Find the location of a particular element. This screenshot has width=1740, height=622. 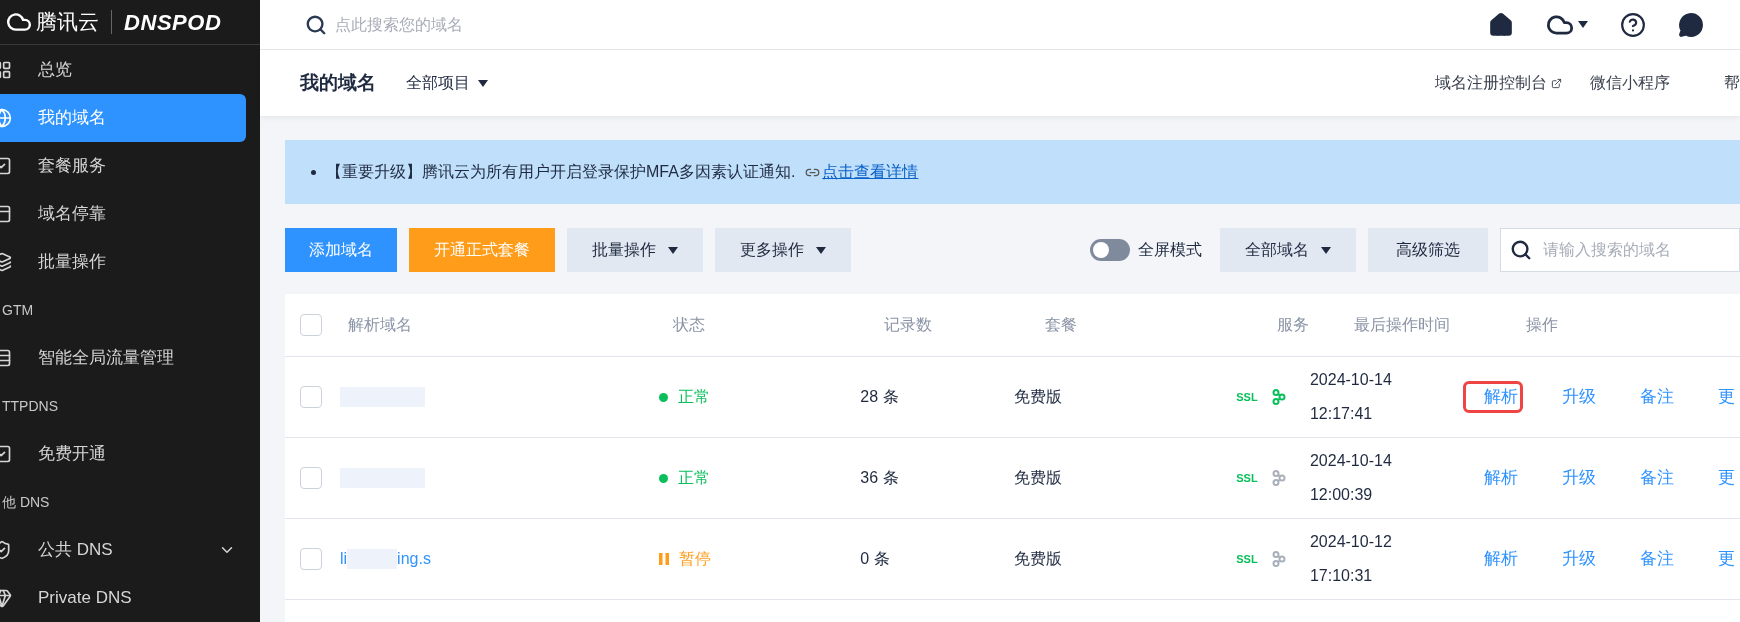

domain-filter-dropdown: 全部域名 is located at coordinates (1288, 250).